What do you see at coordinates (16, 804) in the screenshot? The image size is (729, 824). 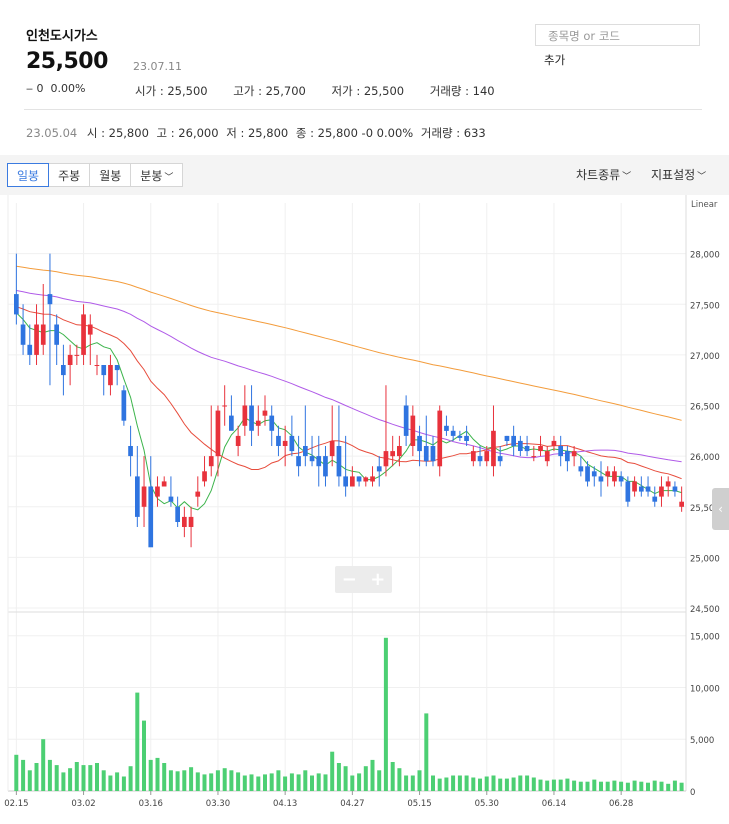 I see `x-tick-label: 02.15` at bounding box center [16, 804].